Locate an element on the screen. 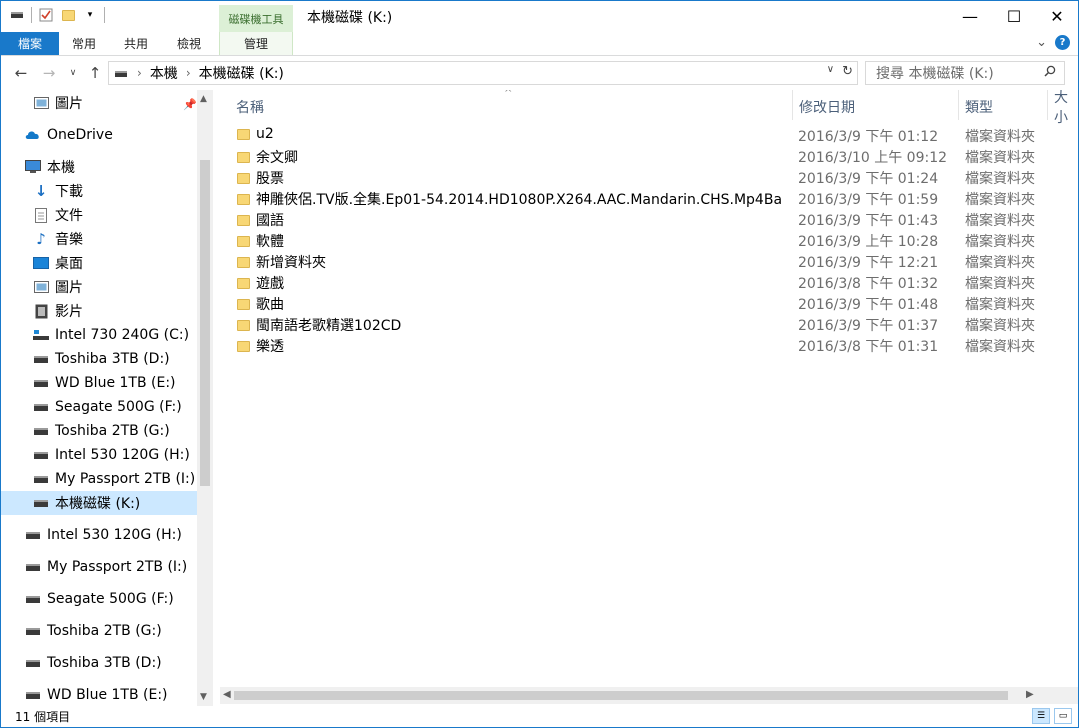 The height and width of the screenshot is (728, 1079). file-name: 歌曲 is located at coordinates (270, 305).